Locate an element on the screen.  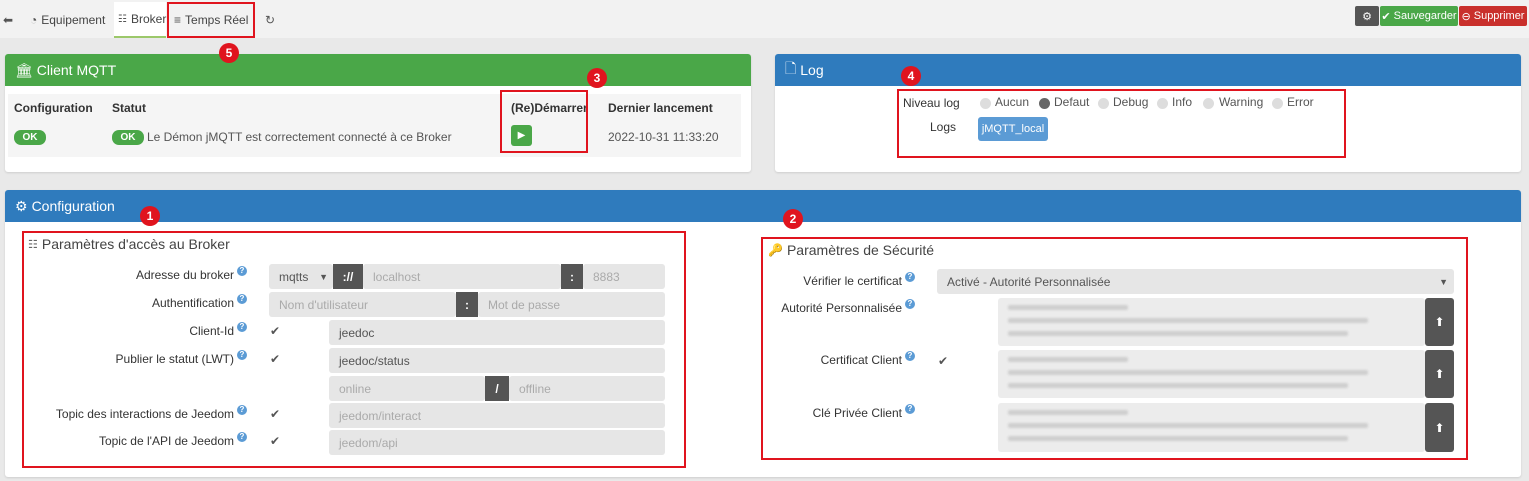
back-button: ⬅ is located at coordinates (10, 20).